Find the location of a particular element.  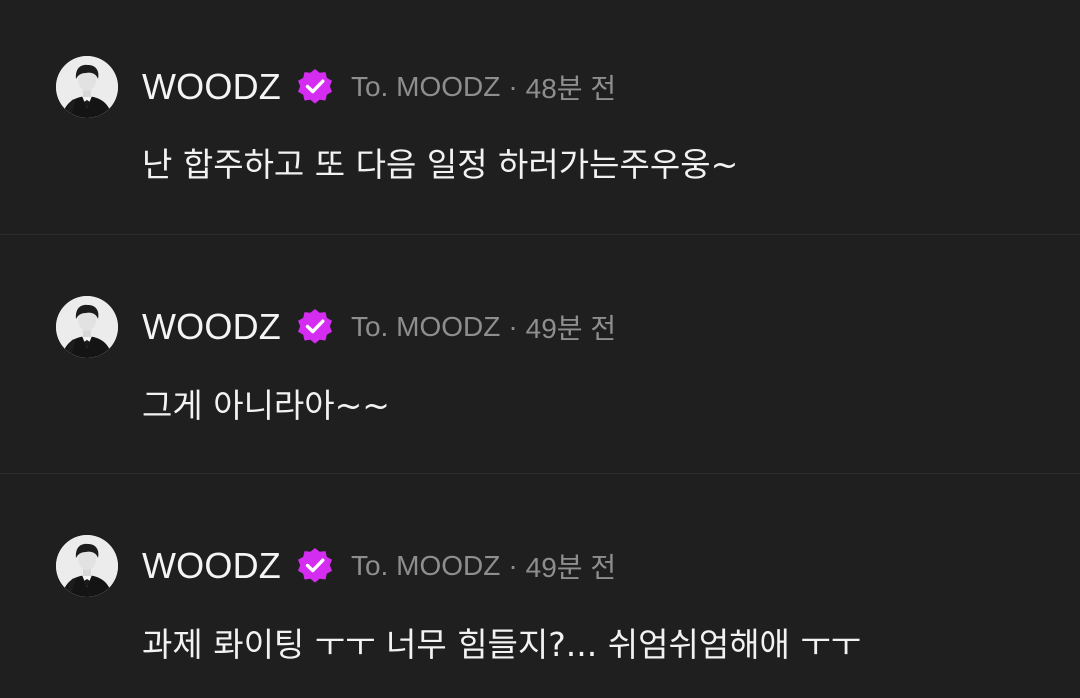

post-meta: To. MOODZ · 48분 전 is located at coordinates (483, 87).